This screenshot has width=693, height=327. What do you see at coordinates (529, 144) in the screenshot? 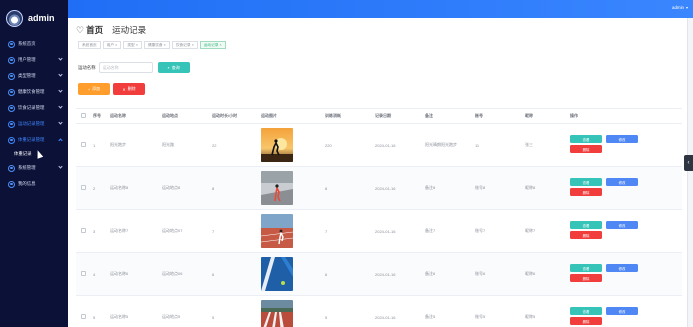
I see `cell-nickname: 张三` at bounding box center [529, 144].